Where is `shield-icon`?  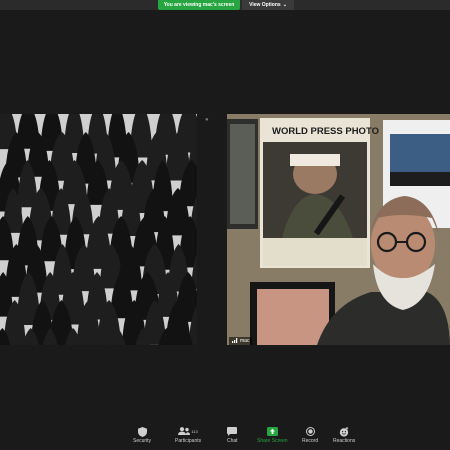 shield-icon is located at coordinates (142, 431).